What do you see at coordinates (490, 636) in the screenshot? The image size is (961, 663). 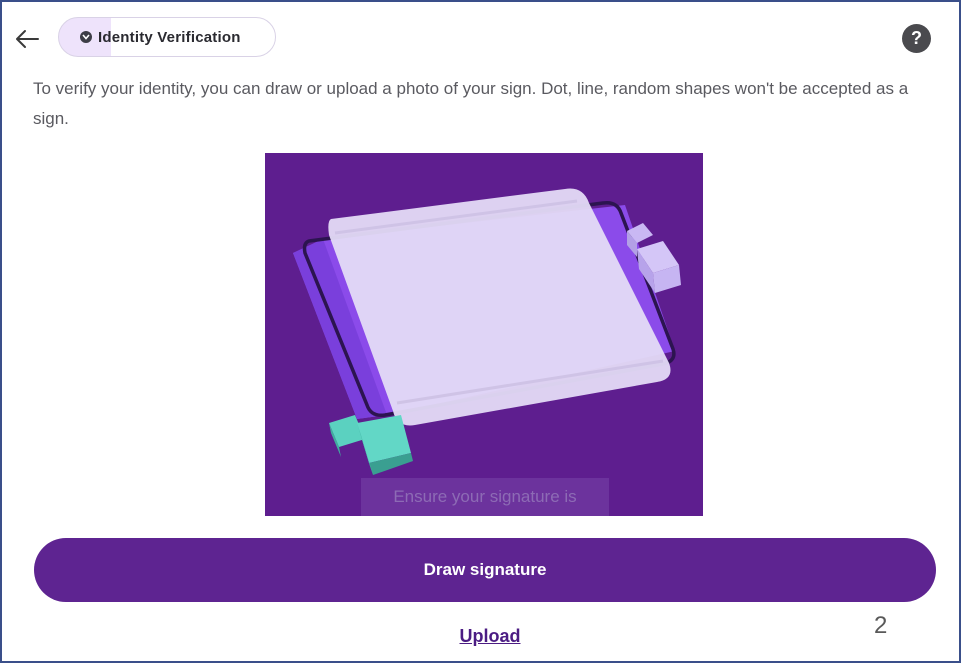 I see `upload-link: Upload` at bounding box center [490, 636].